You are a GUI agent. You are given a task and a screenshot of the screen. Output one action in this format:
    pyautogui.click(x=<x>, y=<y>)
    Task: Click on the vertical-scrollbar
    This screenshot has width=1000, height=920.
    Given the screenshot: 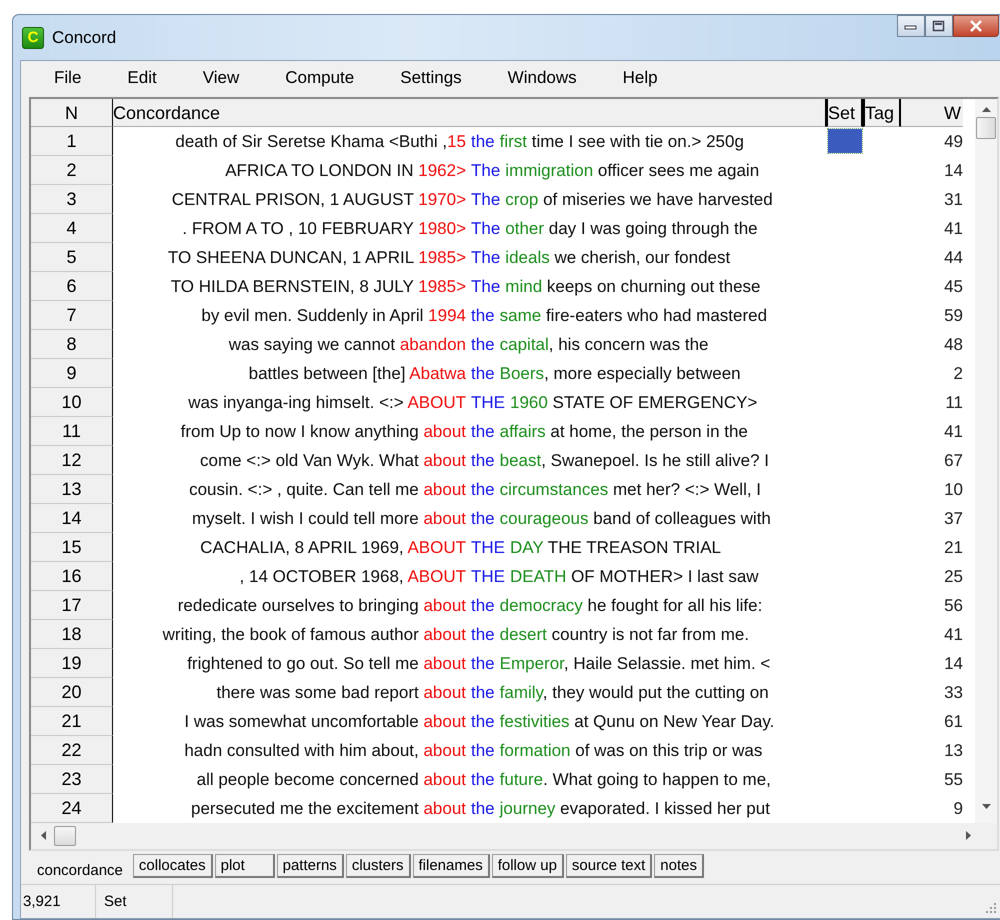 What is the action you would take?
    pyautogui.click(x=986, y=460)
    